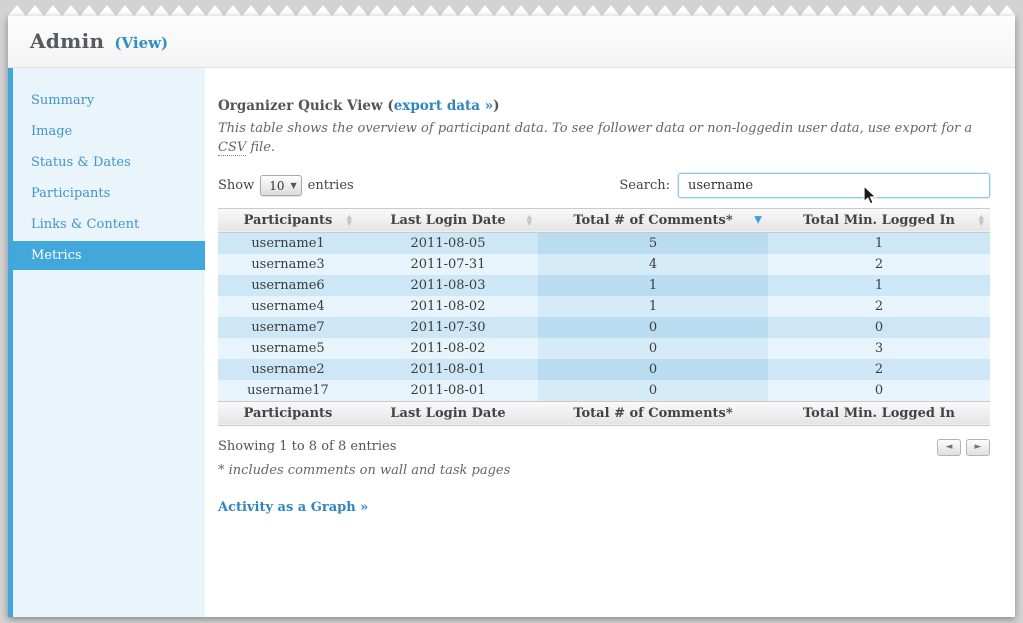  What do you see at coordinates (109, 193) in the screenshot?
I see `sidebar-item-participants: Participants` at bounding box center [109, 193].